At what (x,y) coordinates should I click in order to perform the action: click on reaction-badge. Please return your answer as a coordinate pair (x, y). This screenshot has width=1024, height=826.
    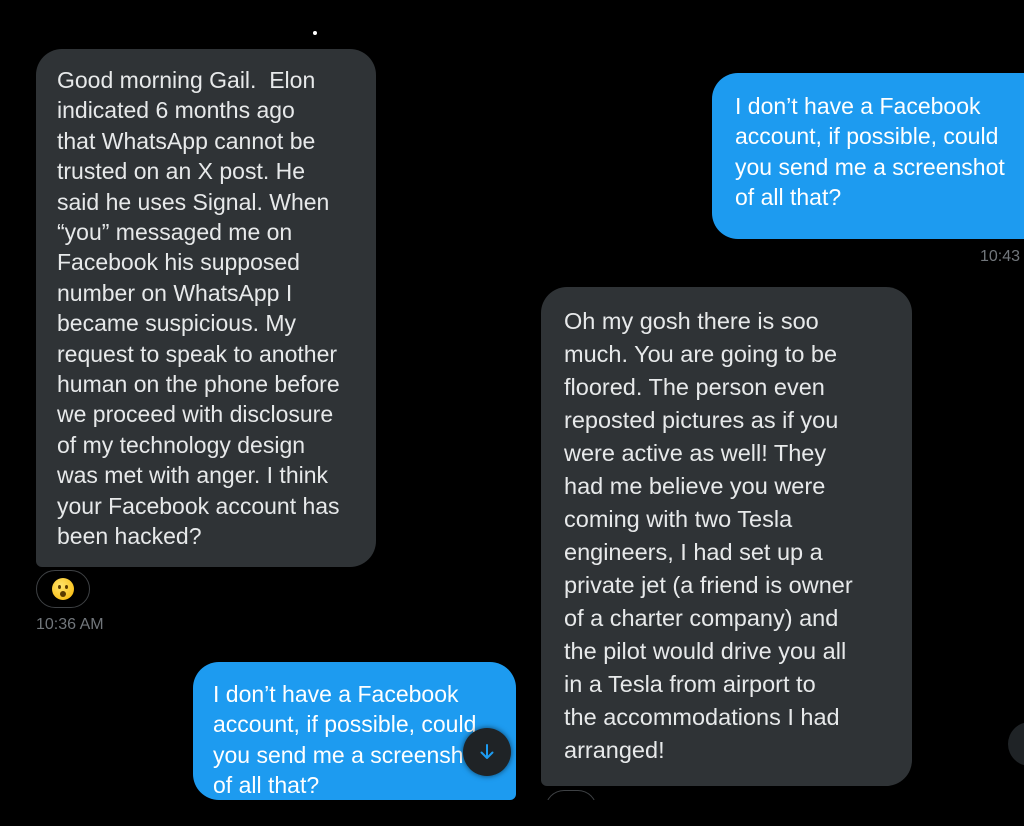
    Looking at the image, I should click on (63, 589).